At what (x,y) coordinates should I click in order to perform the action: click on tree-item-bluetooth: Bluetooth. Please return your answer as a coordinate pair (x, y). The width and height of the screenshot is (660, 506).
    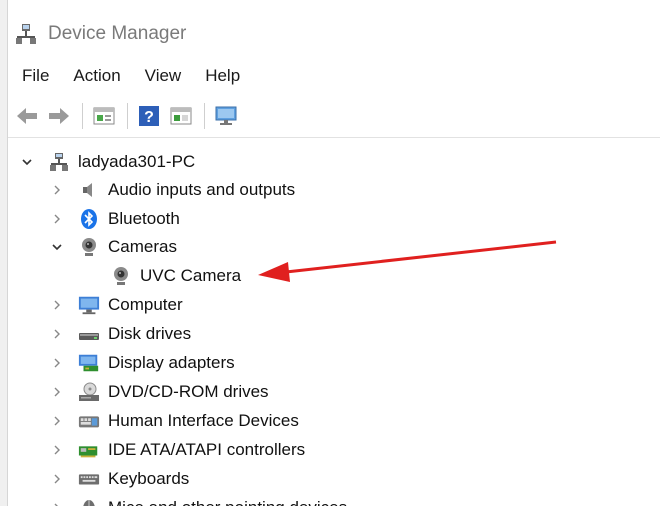
    Looking at the image, I should click on (115, 219).